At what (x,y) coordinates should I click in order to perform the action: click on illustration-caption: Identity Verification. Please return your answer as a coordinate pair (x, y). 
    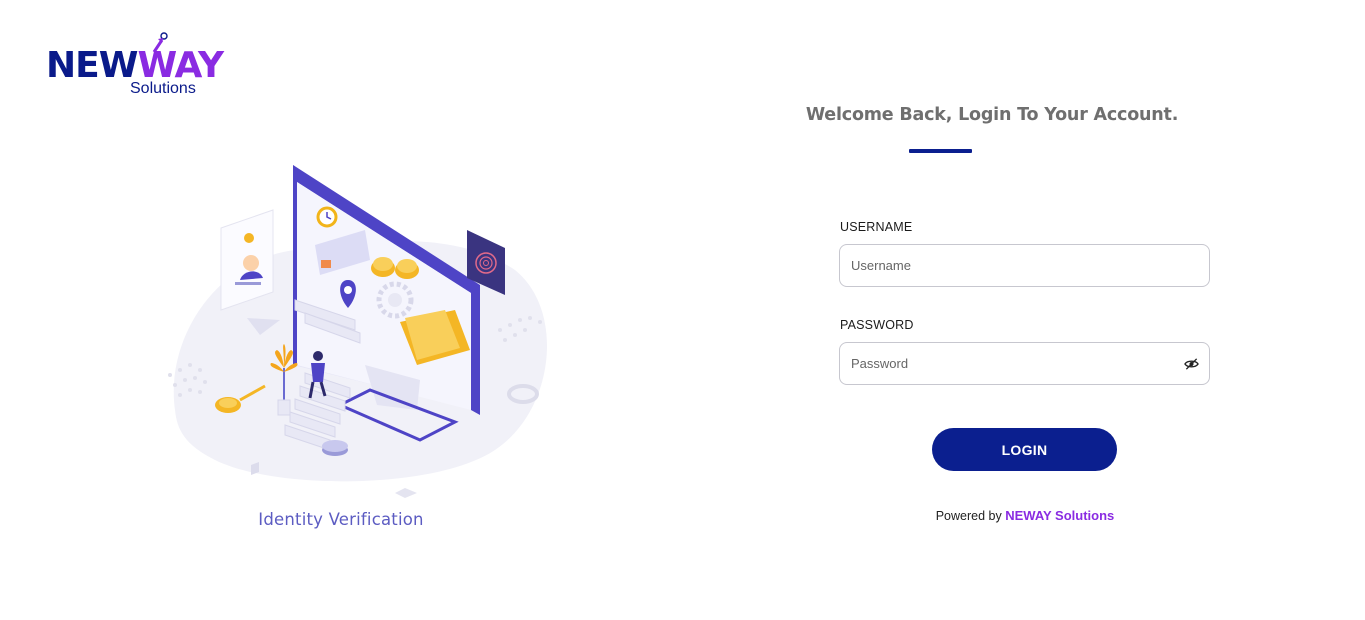
    Looking at the image, I should click on (341, 519).